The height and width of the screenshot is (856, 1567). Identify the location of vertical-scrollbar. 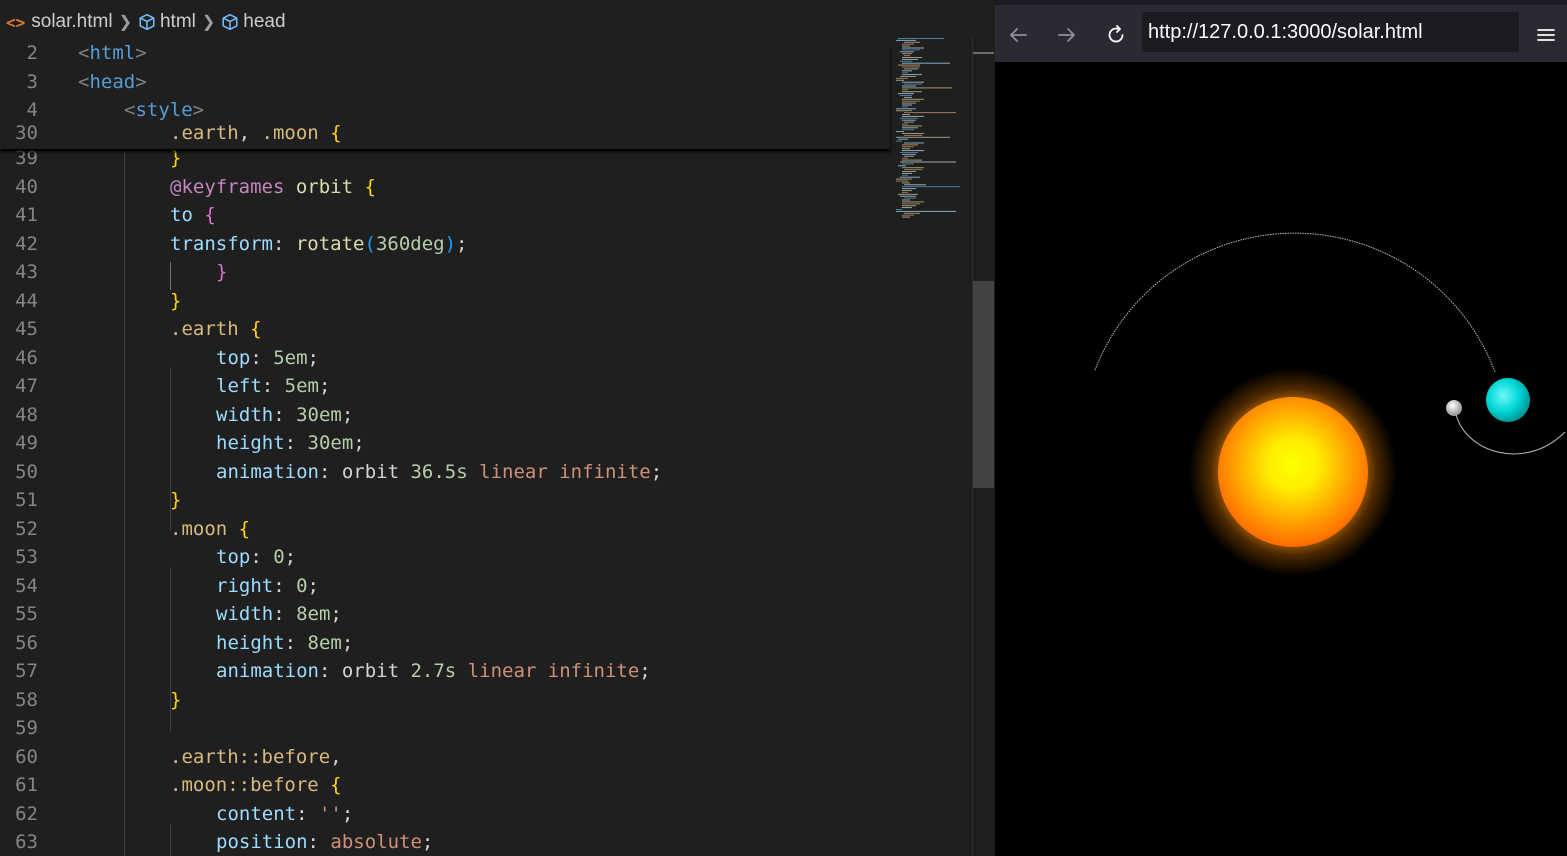
(983, 446).